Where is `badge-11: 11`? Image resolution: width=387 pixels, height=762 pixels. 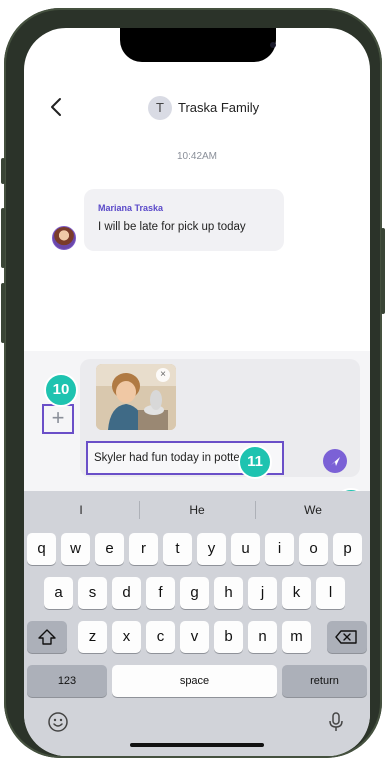
badge-11: 11 is located at coordinates (255, 462).